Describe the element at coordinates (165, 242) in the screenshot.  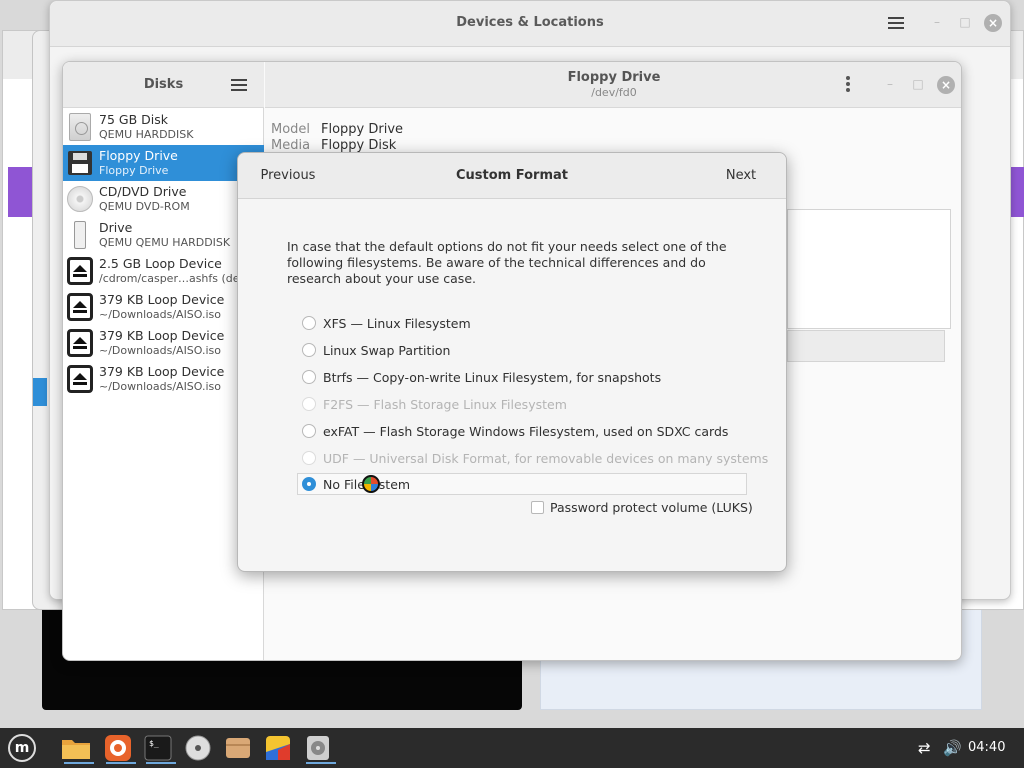
I see `disk-subtitle: QEMU QEMU HARDDISK` at that location.